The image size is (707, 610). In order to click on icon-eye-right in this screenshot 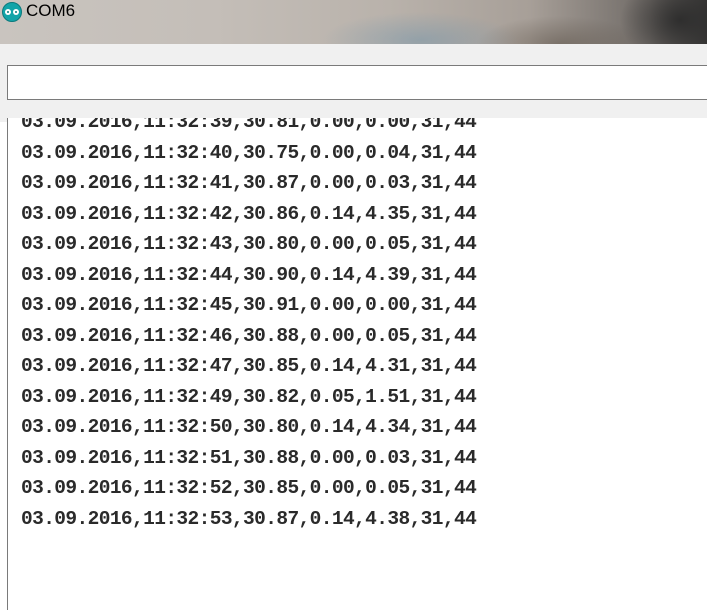, I will do `click(16, 12)`.